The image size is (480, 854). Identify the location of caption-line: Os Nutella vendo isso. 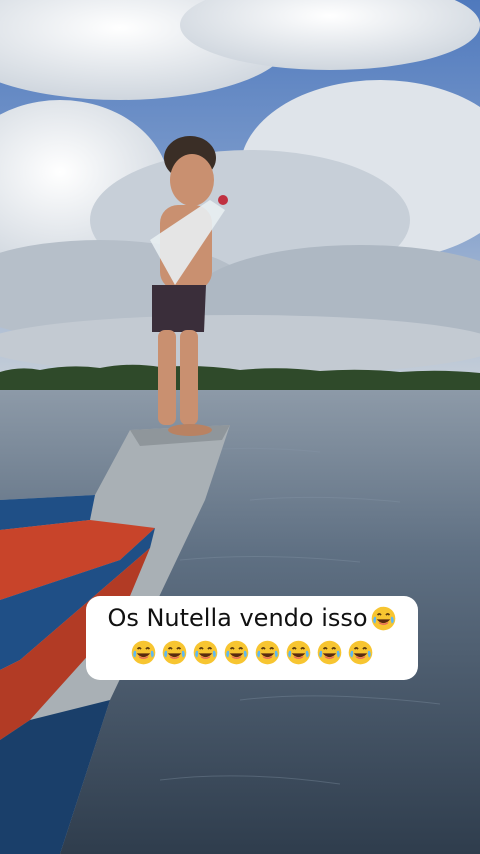
(251, 618).